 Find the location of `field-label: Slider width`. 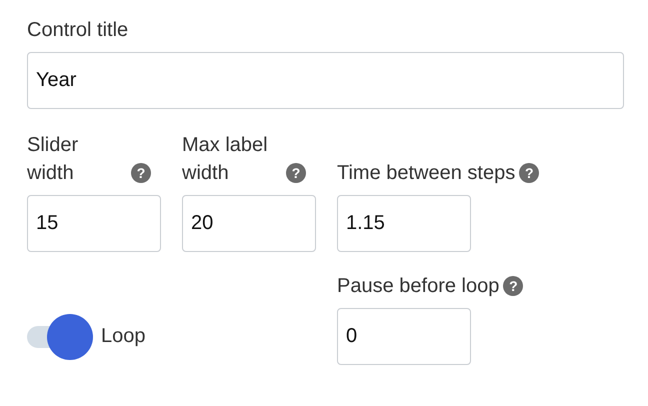

field-label: Slider width is located at coordinates (53, 159).